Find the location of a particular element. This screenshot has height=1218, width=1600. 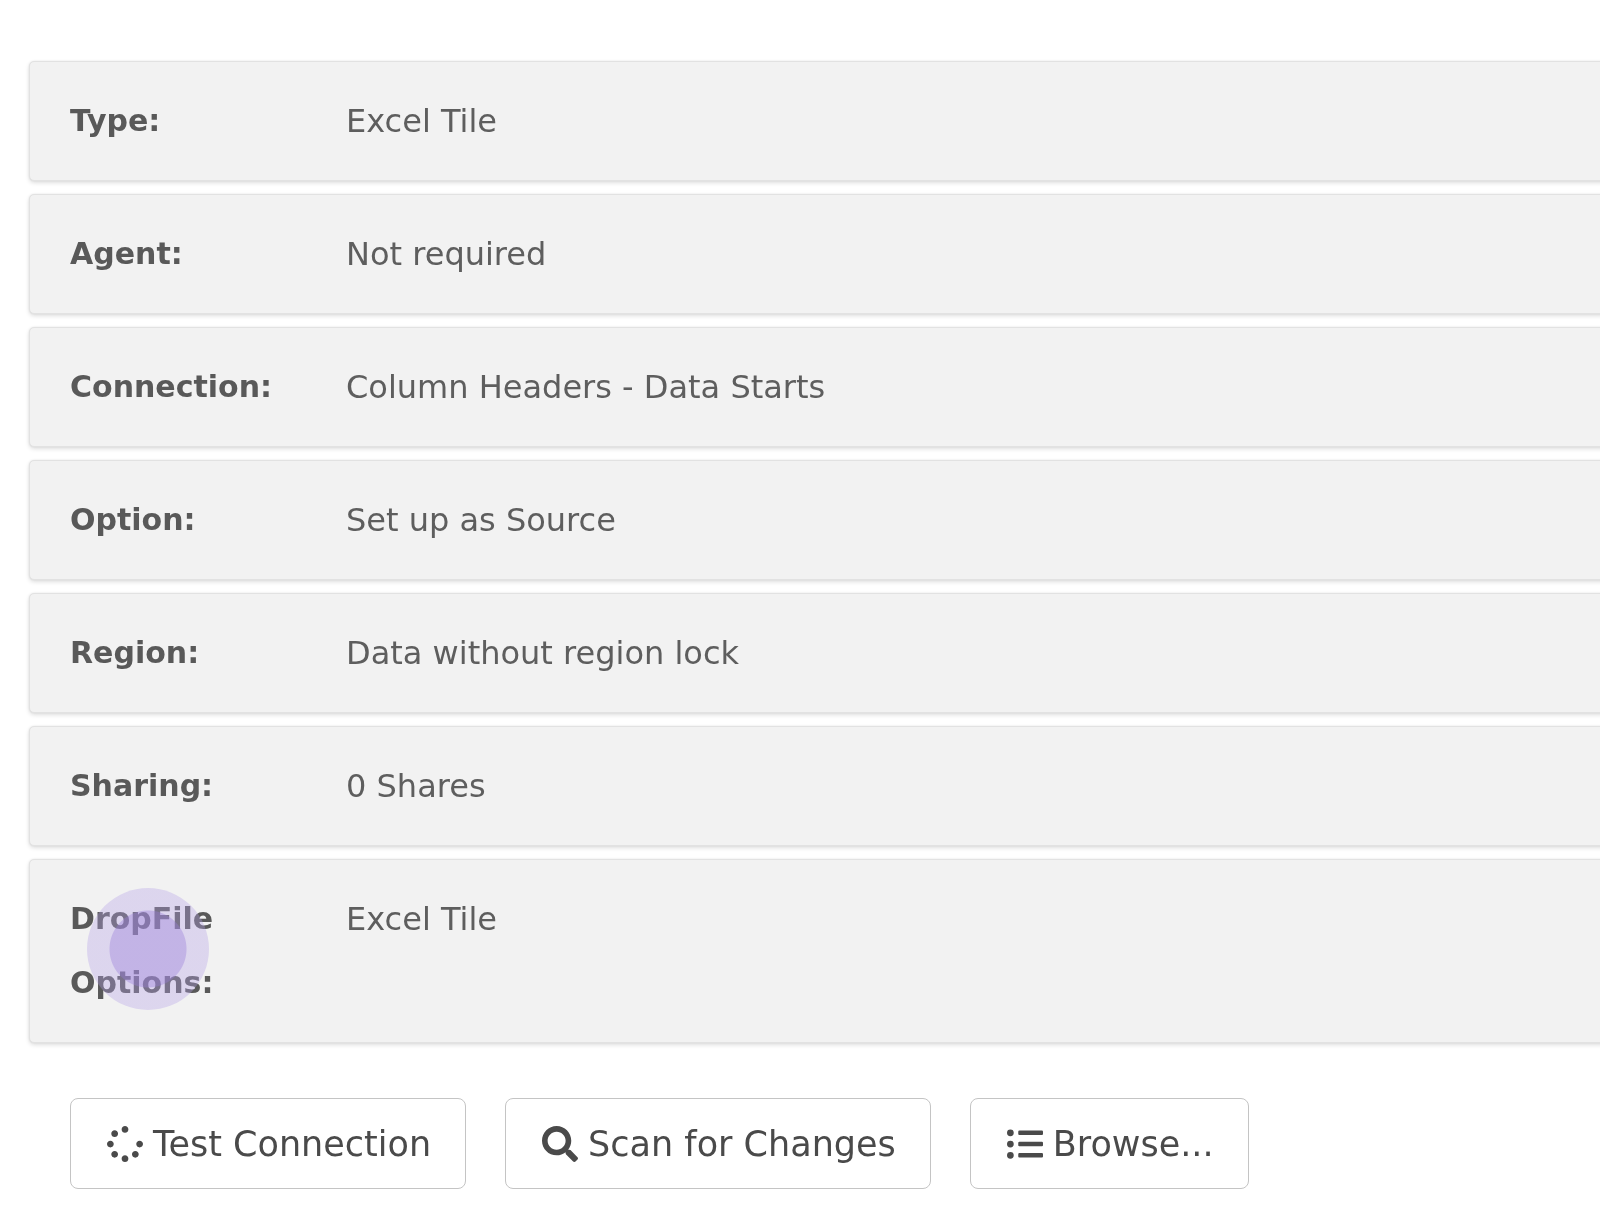

field-value: Data without region lock is located at coordinates (542, 653).